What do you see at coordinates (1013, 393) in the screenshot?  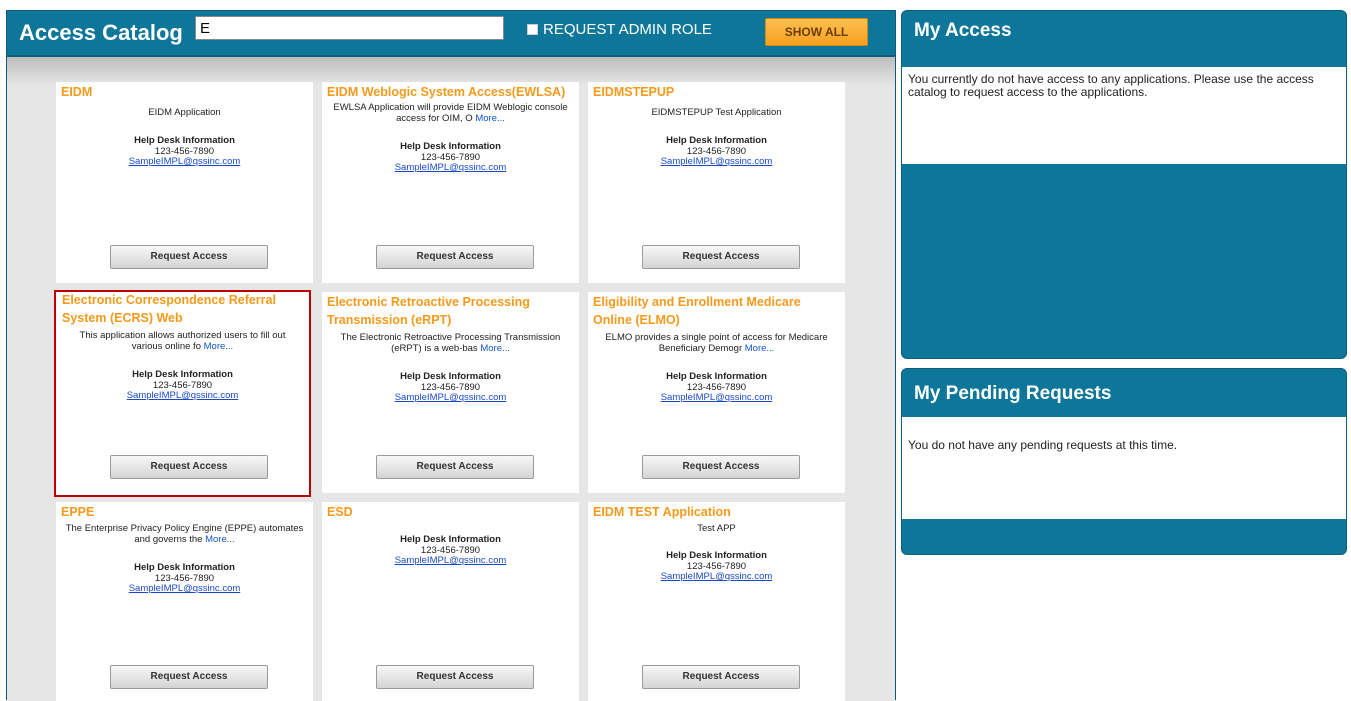 I see `pending-requests-title: My Pending Requests` at bounding box center [1013, 393].